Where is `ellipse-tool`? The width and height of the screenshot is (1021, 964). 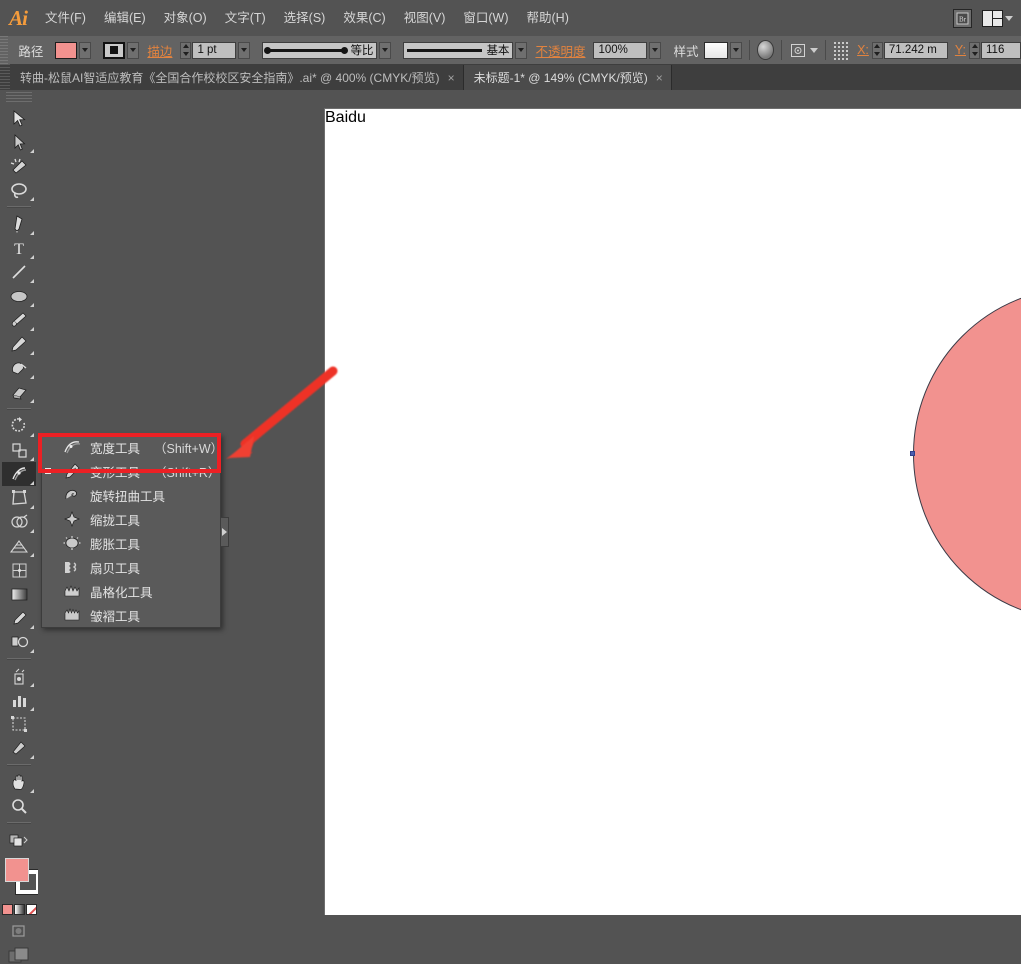 ellipse-tool is located at coordinates (19, 296).